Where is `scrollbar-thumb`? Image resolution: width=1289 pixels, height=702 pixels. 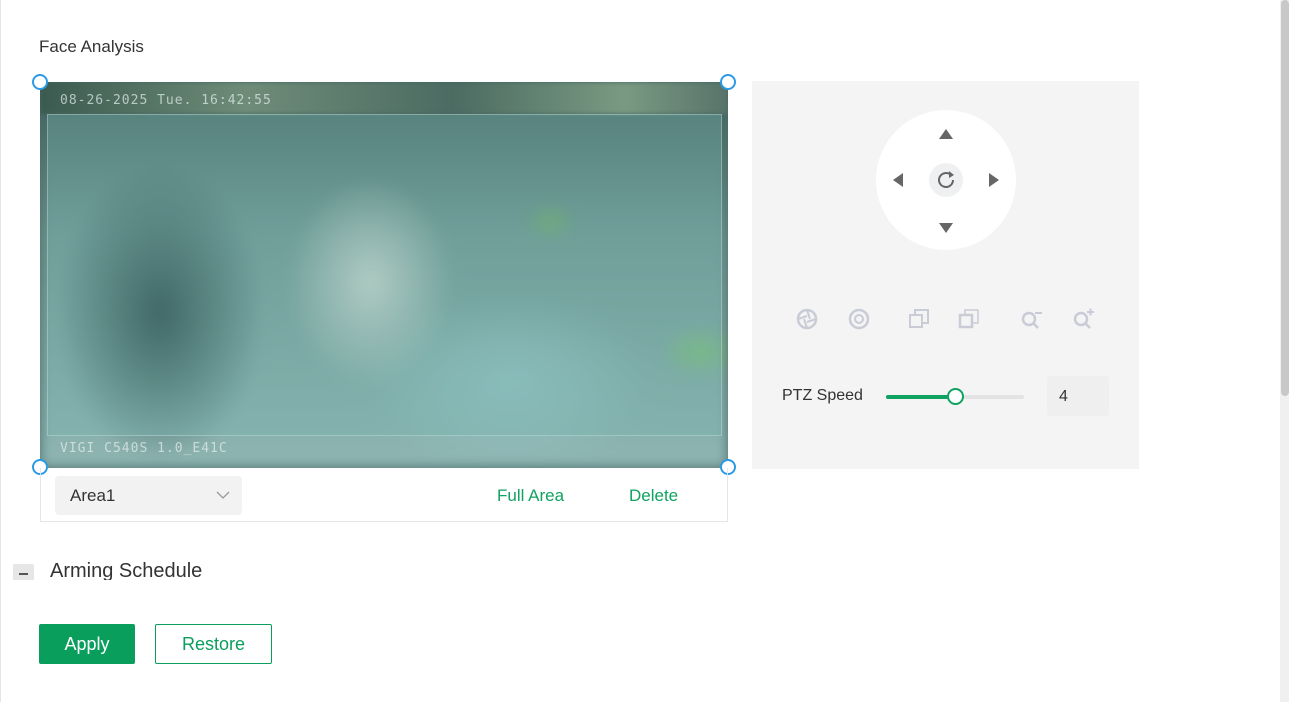
scrollbar-thumb is located at coordinates (1285, 198).